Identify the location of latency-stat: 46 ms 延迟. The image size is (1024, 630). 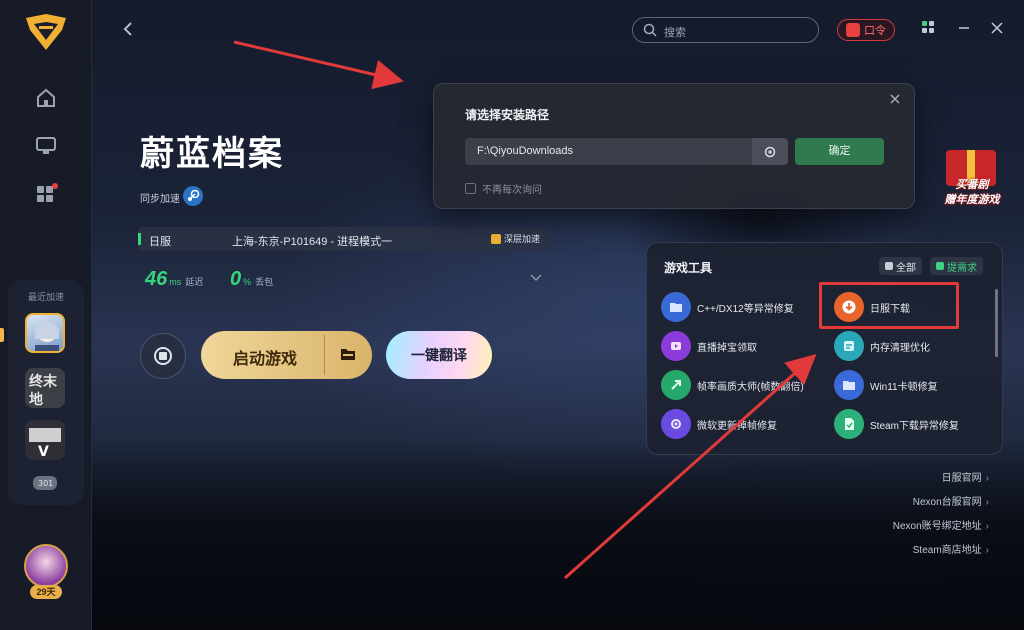
(174, 279).